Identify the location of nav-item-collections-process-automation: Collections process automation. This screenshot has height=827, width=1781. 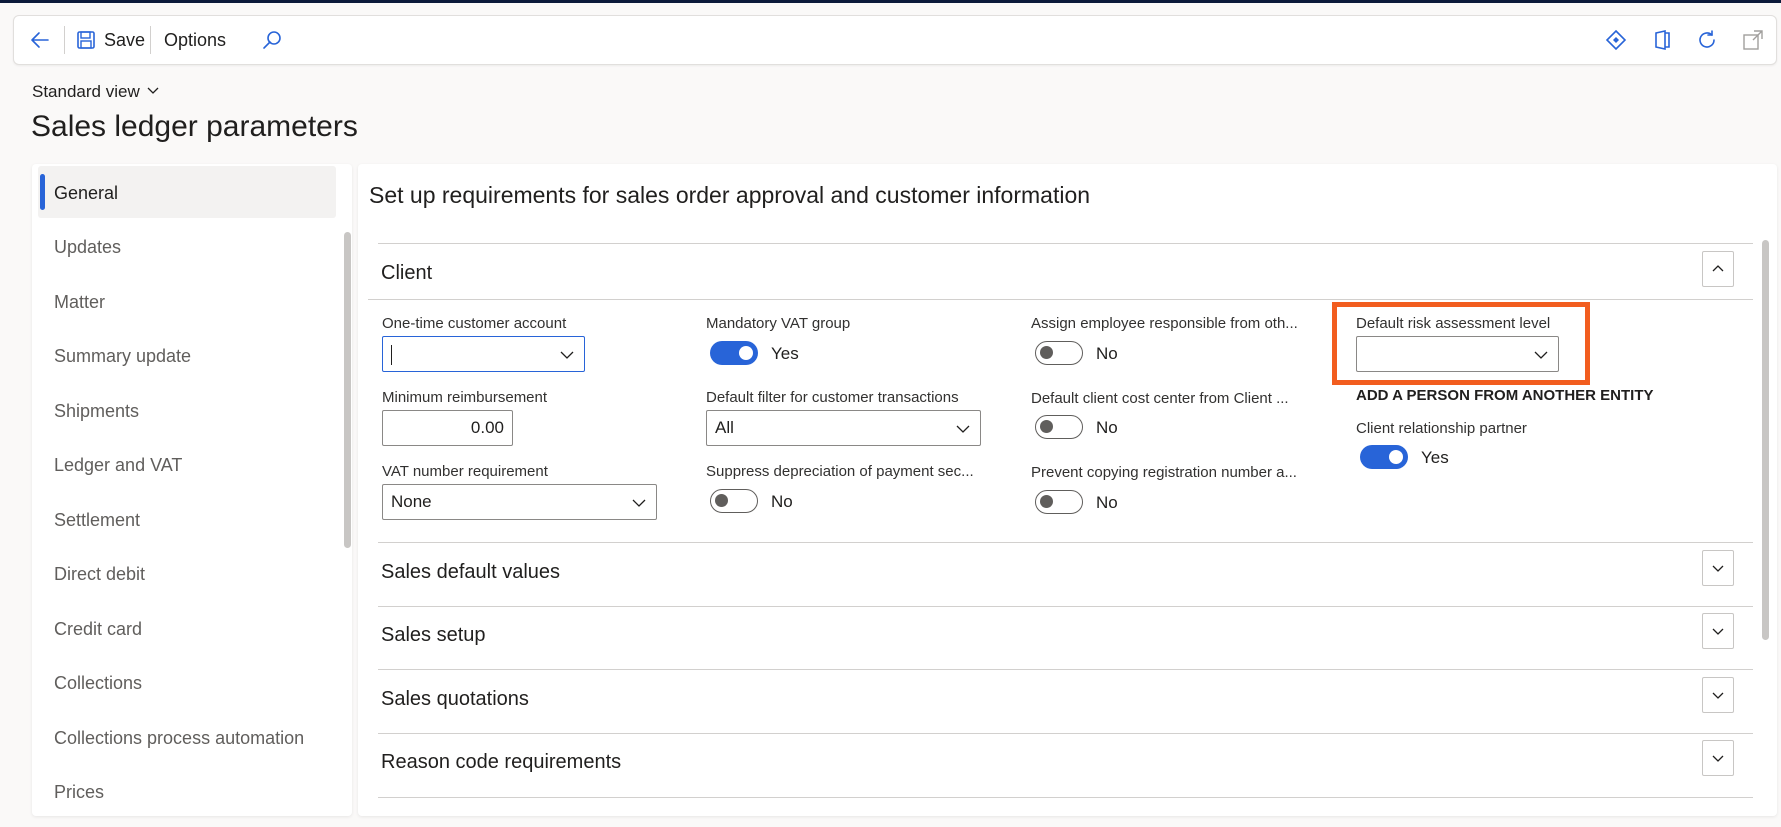
(179, 738).